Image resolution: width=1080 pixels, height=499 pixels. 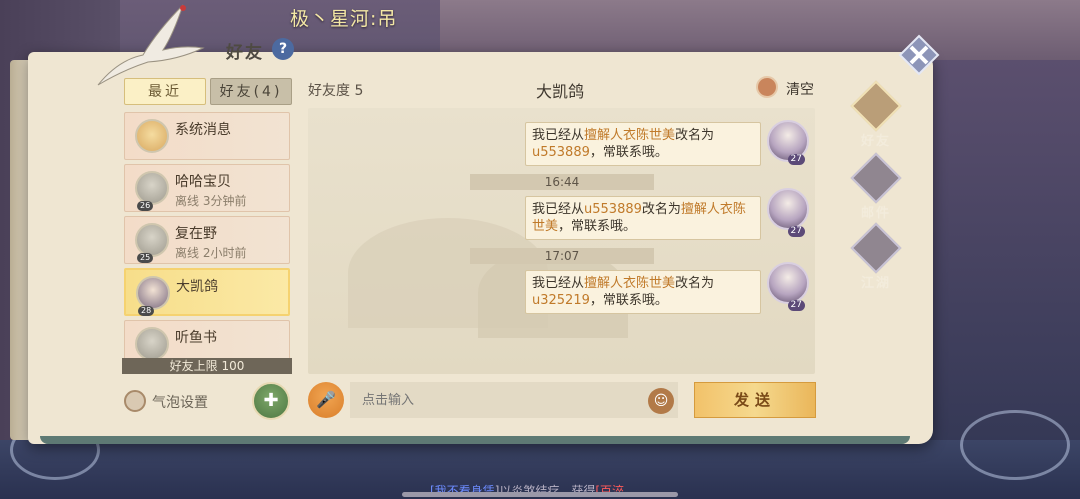 I want to click on microphone-icon: 🎤, so click(x=326, y=399).